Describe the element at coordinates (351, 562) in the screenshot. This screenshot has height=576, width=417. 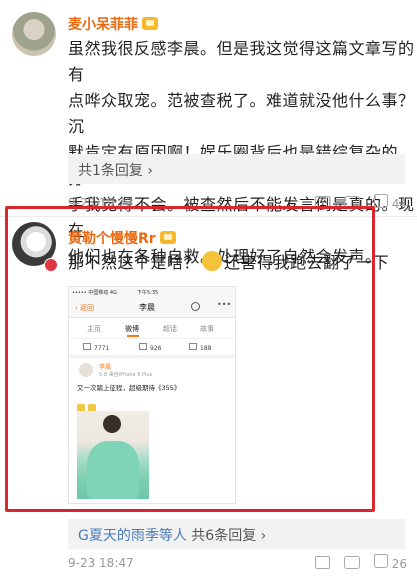
I see `comment-icon` at that location.